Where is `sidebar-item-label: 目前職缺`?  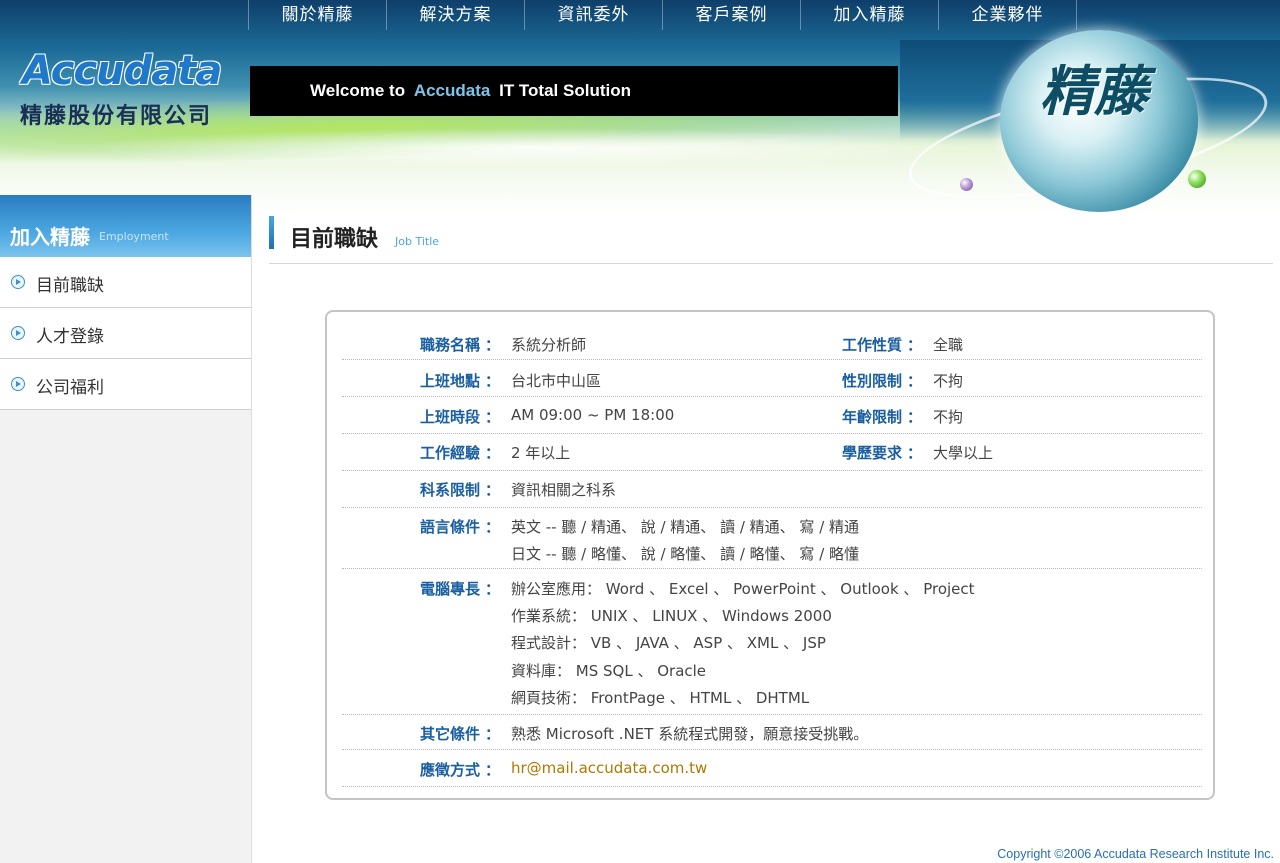
sidebar-item-label: 目前職缺 is located at coordinates (70, 286).